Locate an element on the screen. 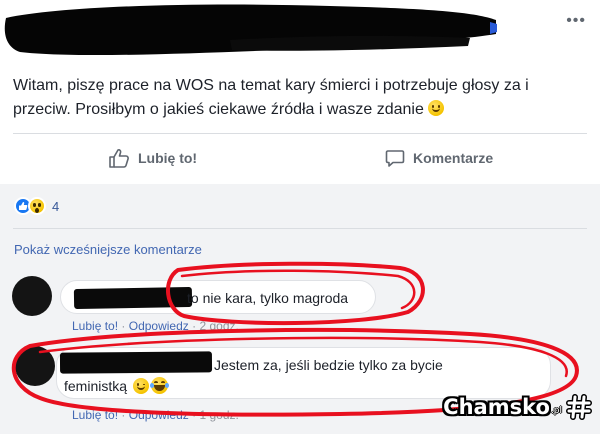  smile-emoji-icon is located at coordinates (436, 108).